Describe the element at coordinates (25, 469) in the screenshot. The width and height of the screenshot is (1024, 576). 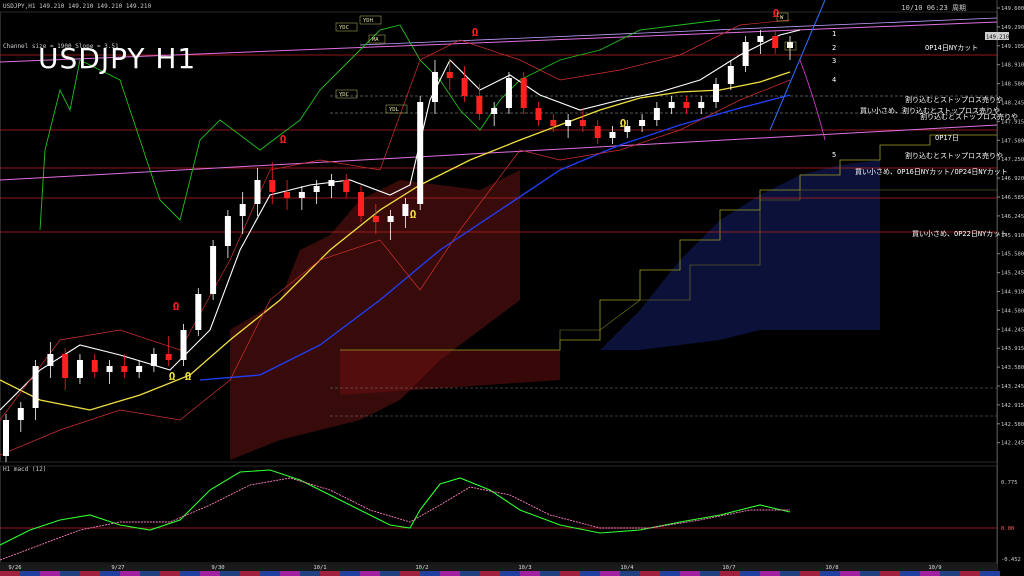
I see `oscillator-title: H1 macd (12)` at that location.